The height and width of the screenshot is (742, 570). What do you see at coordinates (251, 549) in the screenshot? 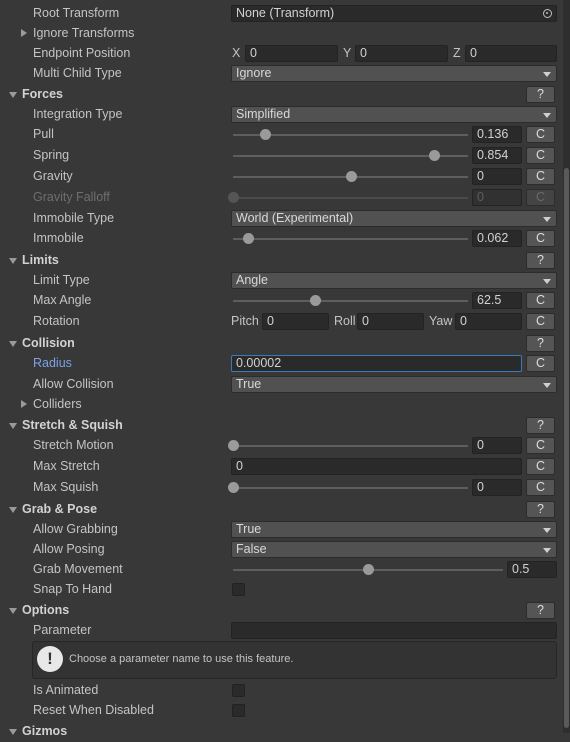
I see `allow-posing-value: False` at bounding box center [251, 549].